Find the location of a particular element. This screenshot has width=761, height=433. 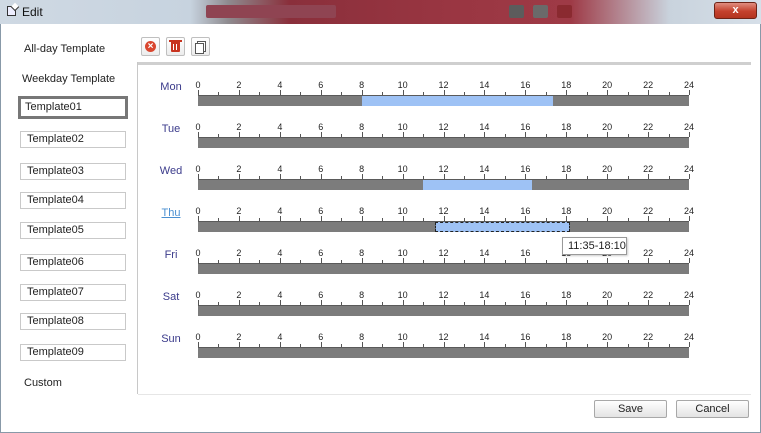

title-blur-area is located at coordinates (271, 11).